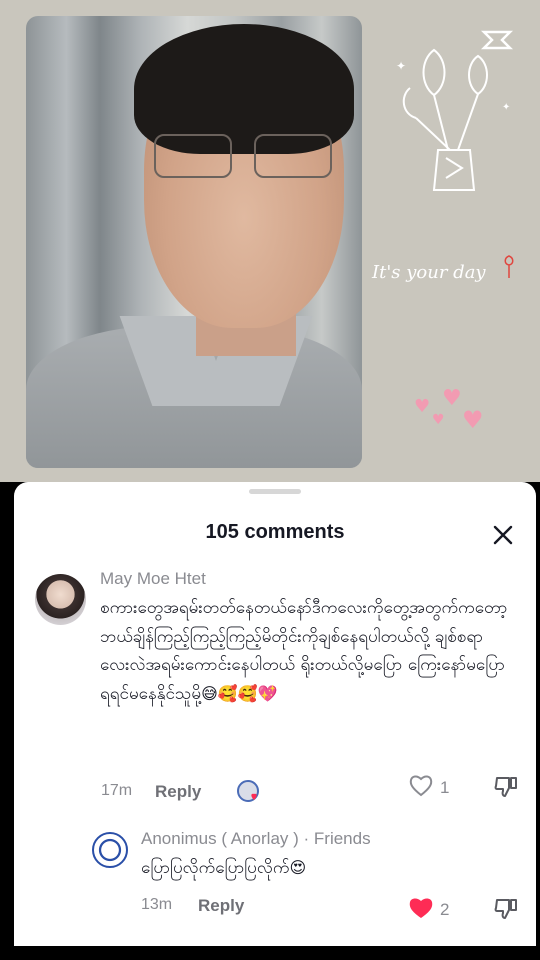 This screenshot has width=540, height=960. What do you see at coordinates (445, 787) in the screenshot?
I see `like-count: 1` at bounding box center [445, 787].